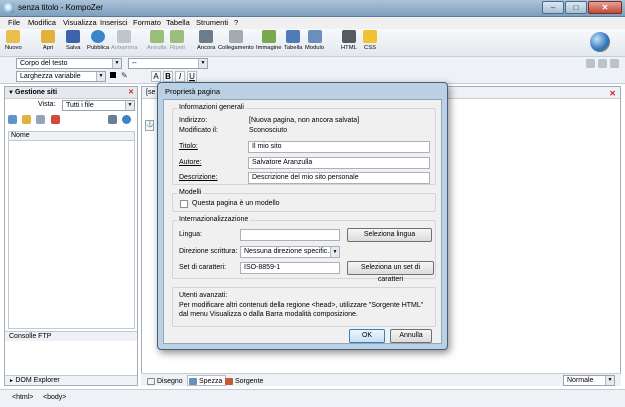 The height and width of the screenshot is (407, 625). Describe the element at coordinates (9, 8) in the screenshot. I see `kompozer-app-icon` at that location.